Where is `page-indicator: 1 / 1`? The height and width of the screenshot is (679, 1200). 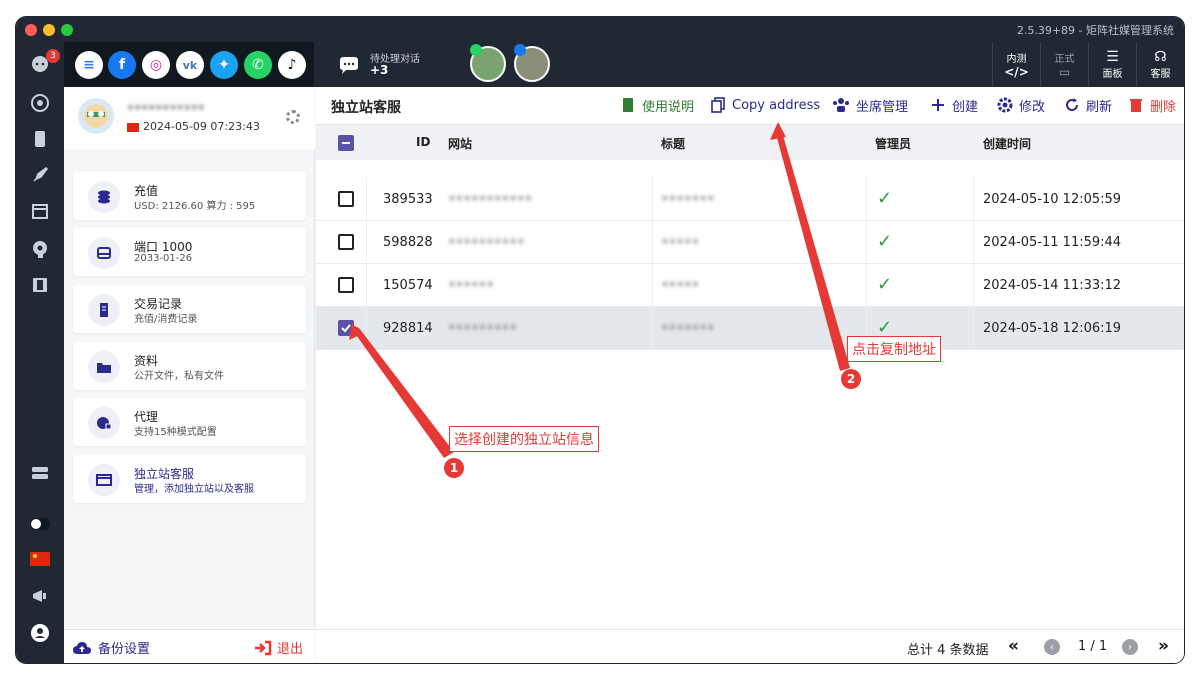 page-indicator: 1 / 1 is located at coordinates (1093, 646).